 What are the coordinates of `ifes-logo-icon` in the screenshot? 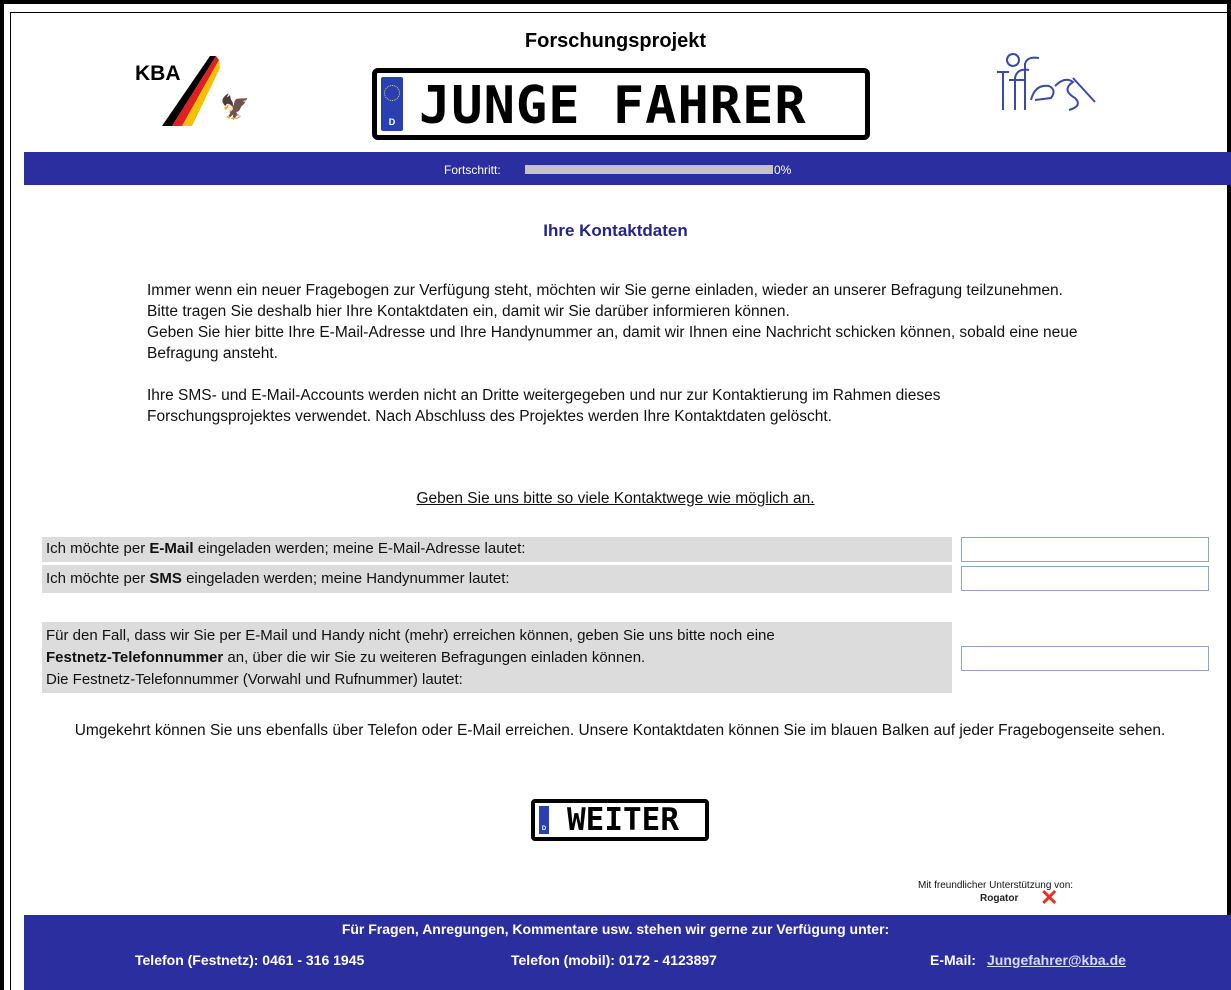 It's located at (1046, 82).